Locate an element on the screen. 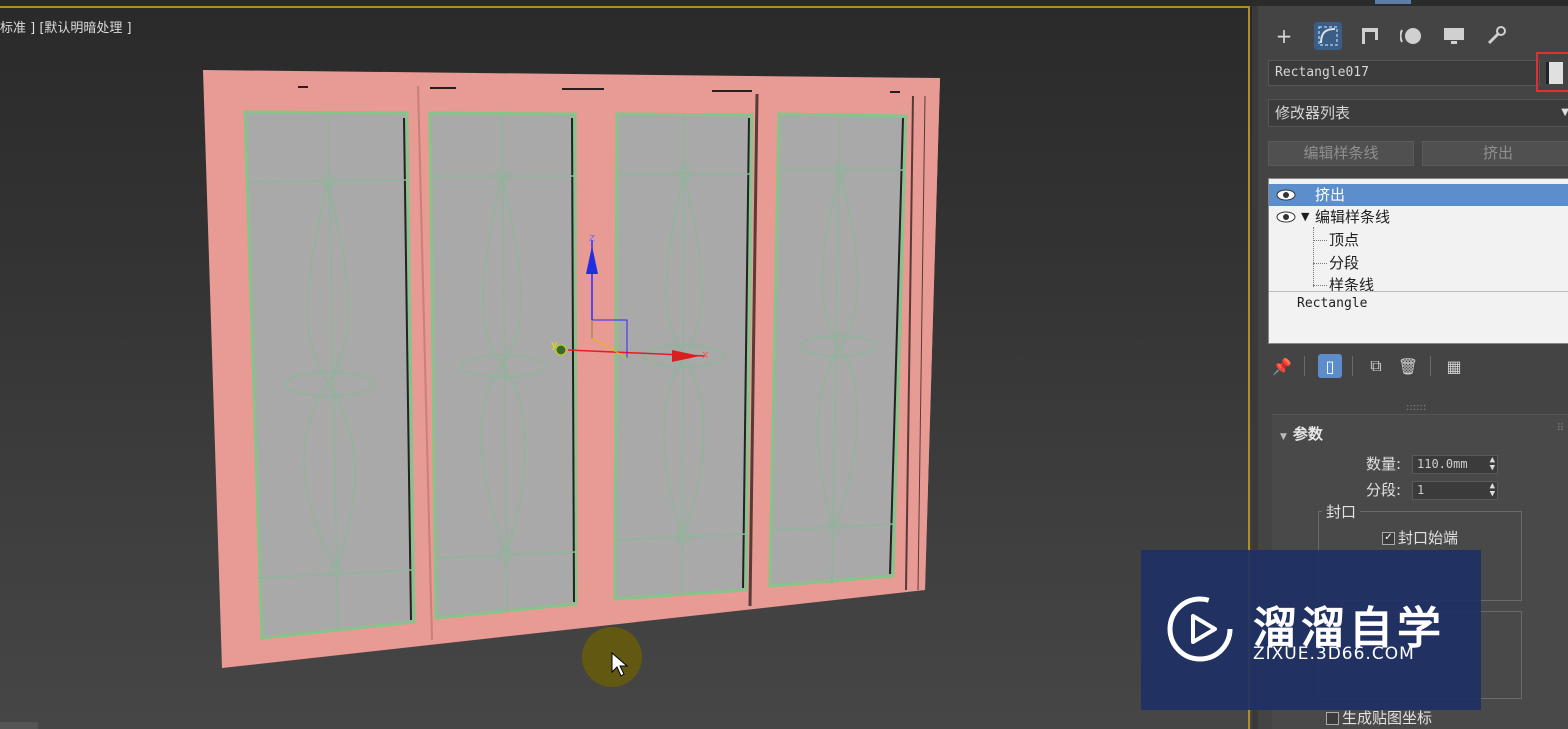 The image size is (1568, 729). stack-base-object: Rectangle is located at coordinates (1332, 304).